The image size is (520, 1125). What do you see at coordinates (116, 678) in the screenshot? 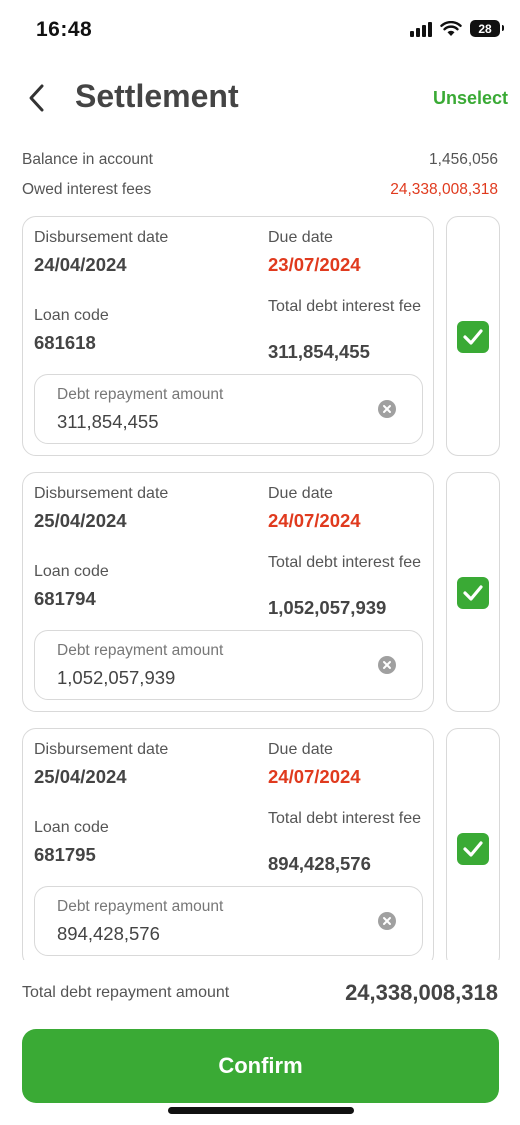
I see `repayment-amount-value: 1,052,057,939` at bounding box center [116, 678].